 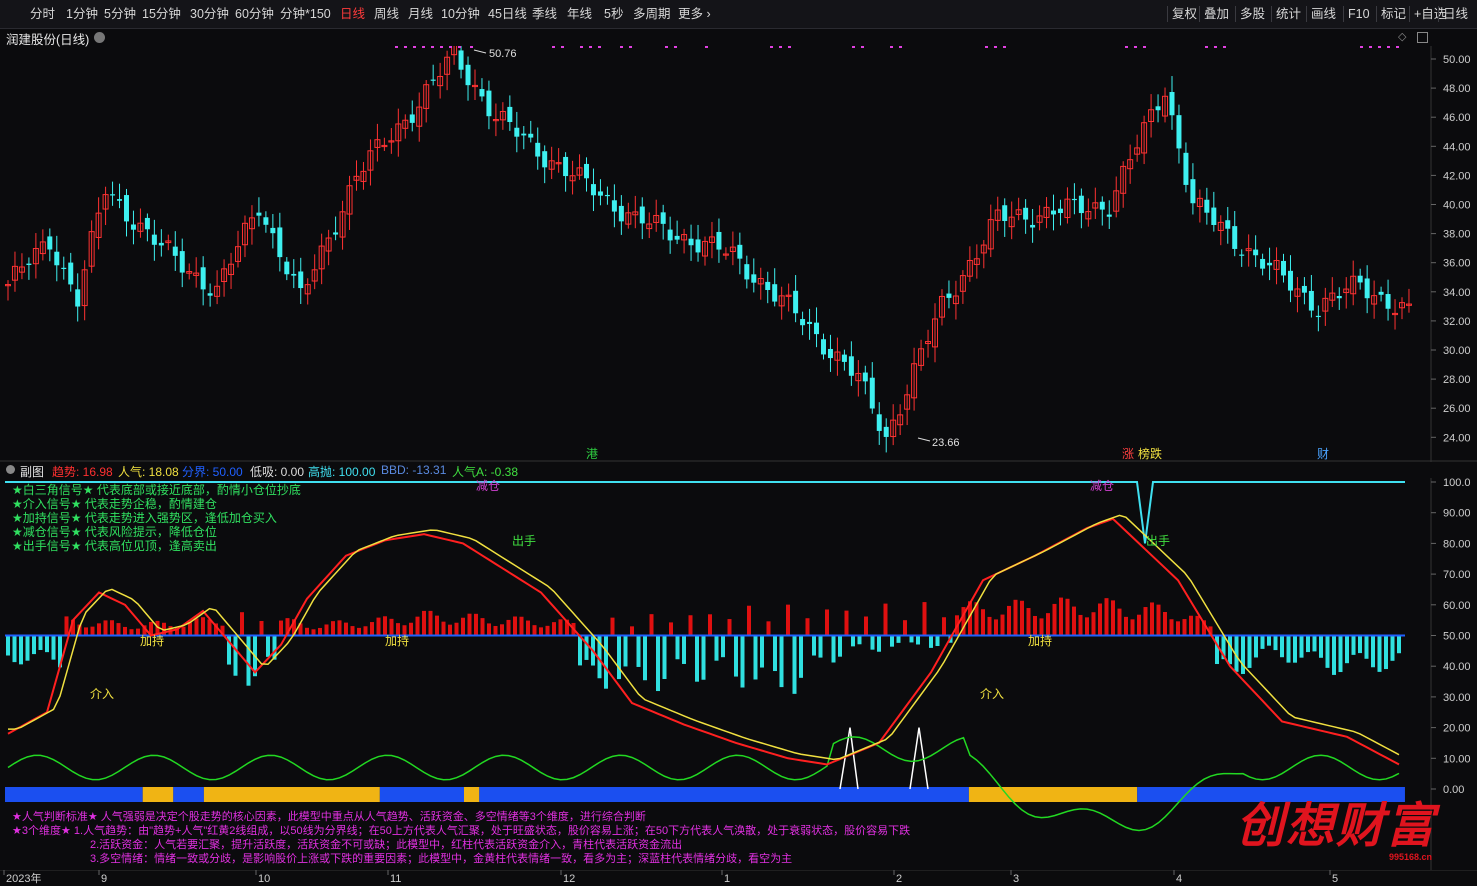 I want to click on toolbar-item-0: 分时, so click(x=42, y=14).